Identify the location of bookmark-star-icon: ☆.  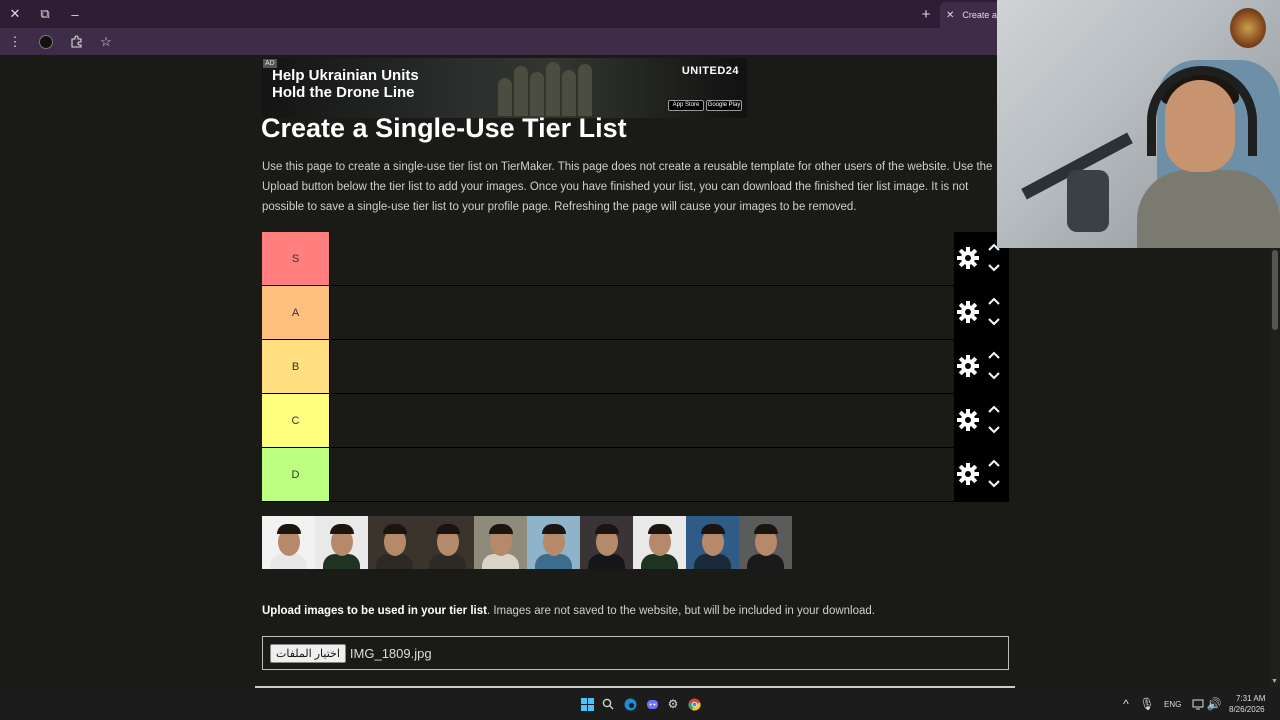
(106, 41).